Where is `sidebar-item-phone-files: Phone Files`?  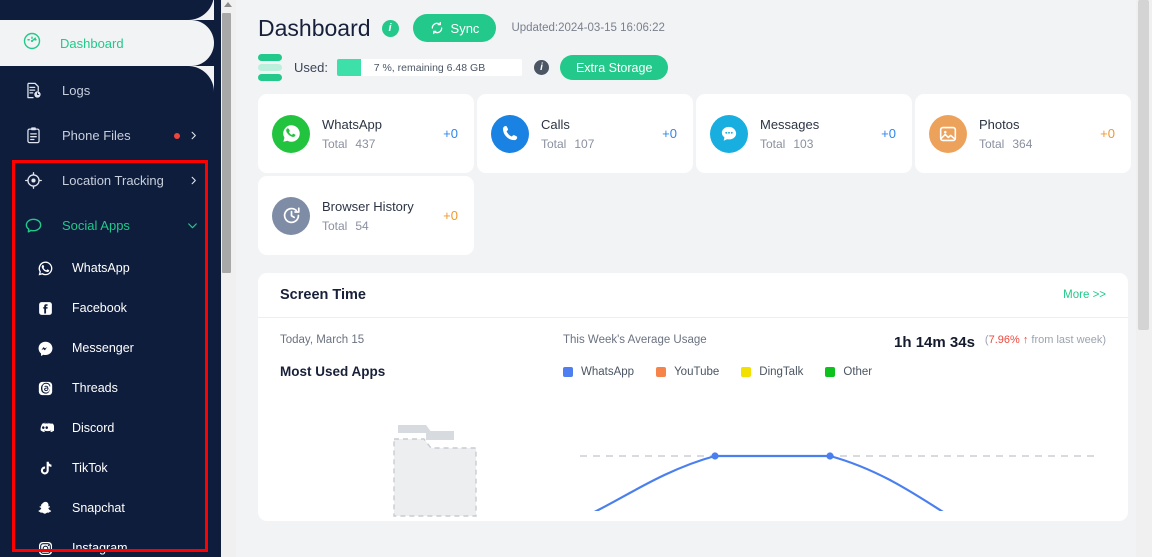 sidebar-item-phone-files: Phone Files is located at coordinates (110, 135).